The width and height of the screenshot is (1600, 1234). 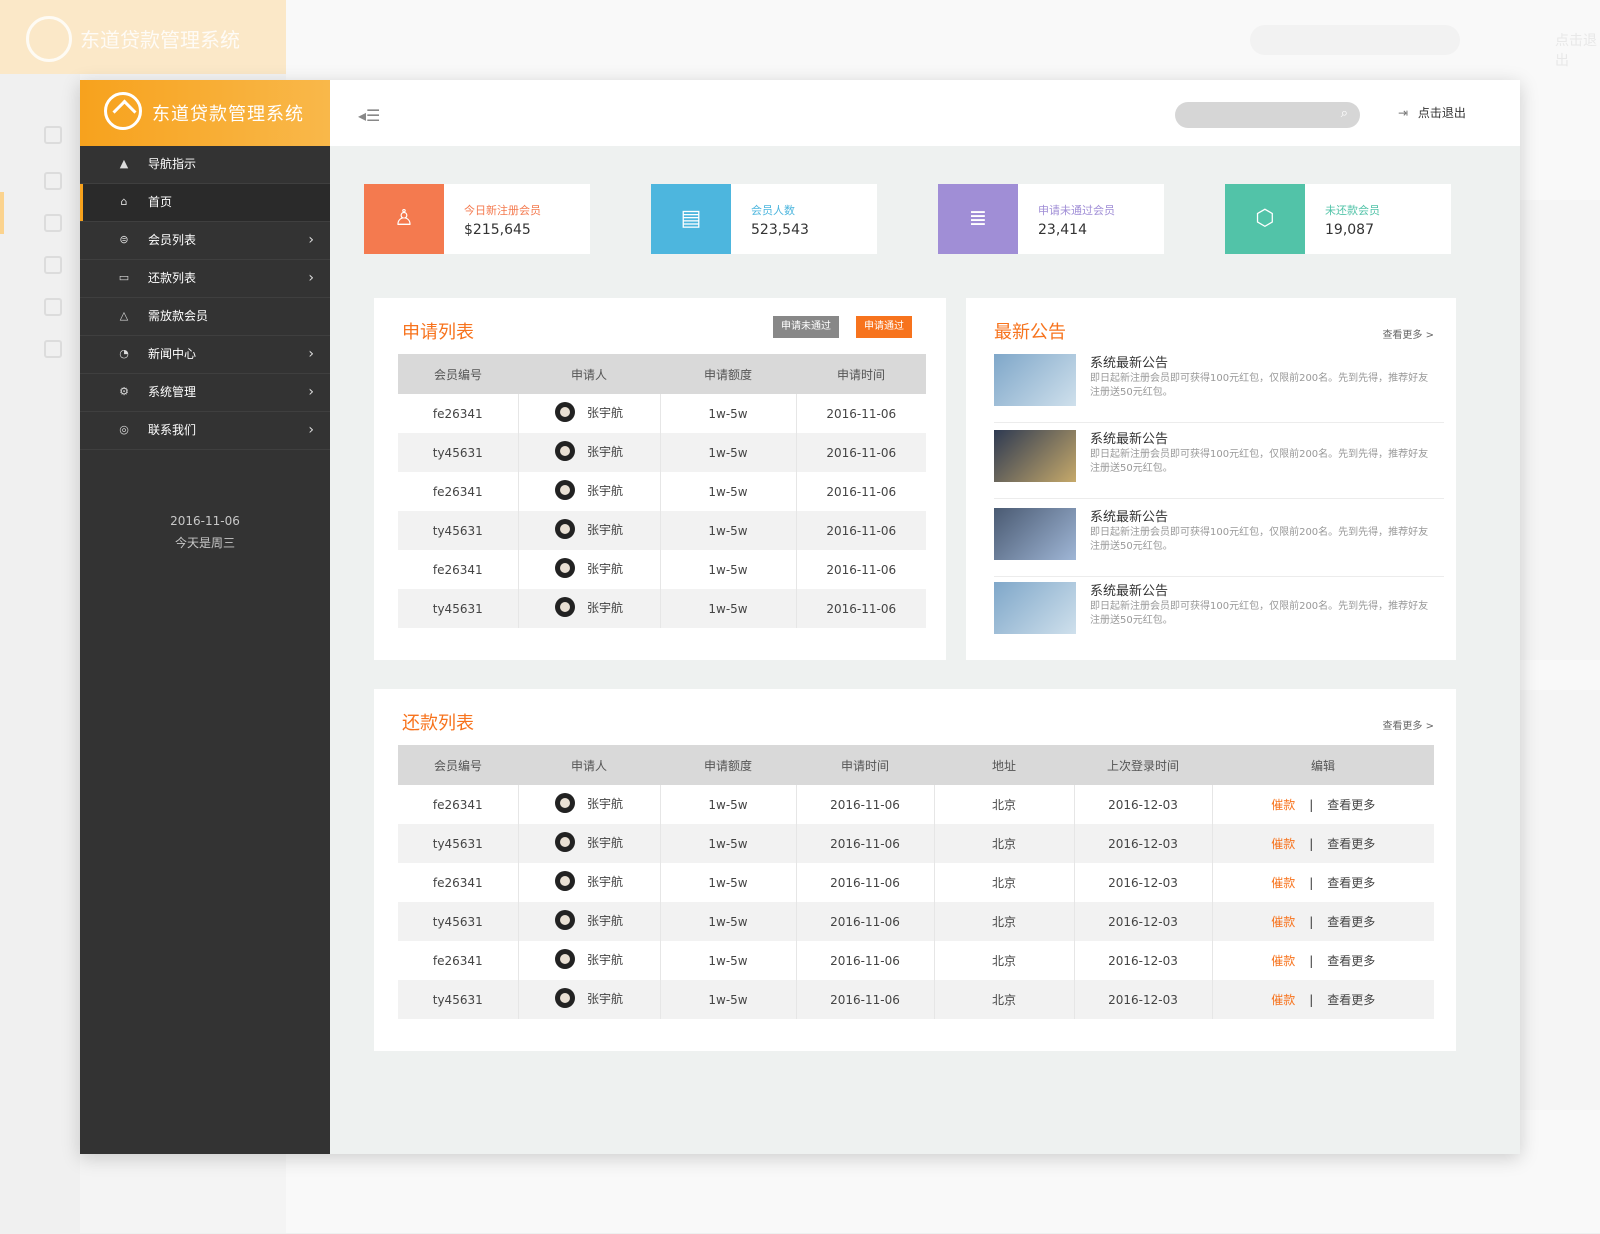 What do you see at coordinates (205, 431) in the screenshot?
I see `sidebar-item-contact: ◎ 联系我们 ›` at bounding box center [205, 431].